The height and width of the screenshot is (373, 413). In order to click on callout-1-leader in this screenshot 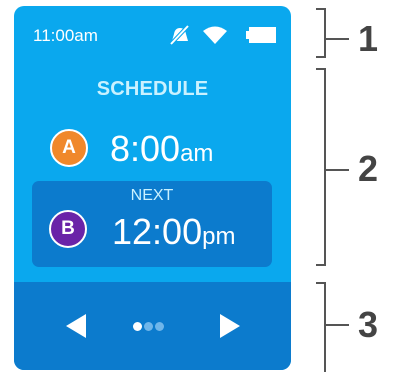, I will do `click(337, 39)`.